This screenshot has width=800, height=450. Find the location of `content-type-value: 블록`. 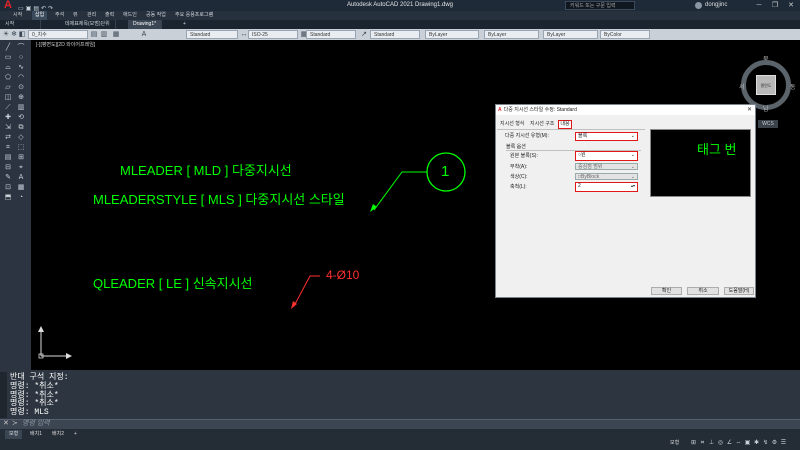

content-type-value: 블록 is located at coordinates (583, 136).